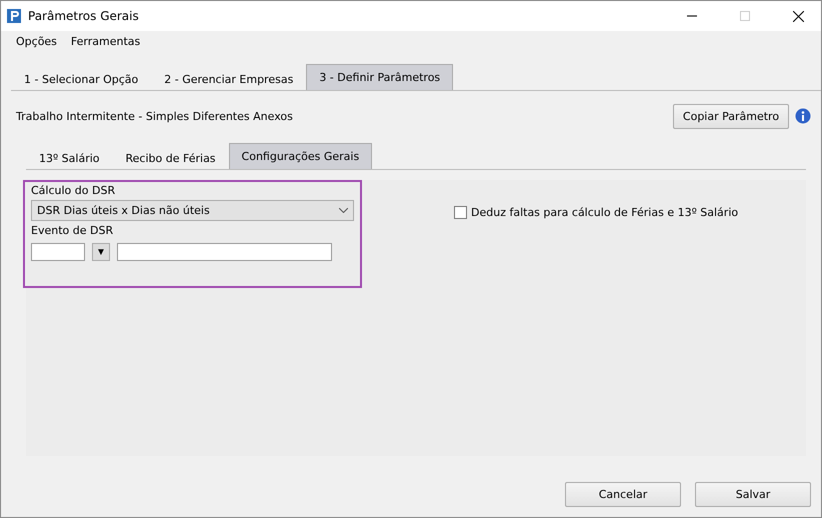 The image size is (822, 518). What do you see at coordinates (300, 156) in the screenshot?
I see `tab: Configurações Gerais` at bounding box center [300, 156].